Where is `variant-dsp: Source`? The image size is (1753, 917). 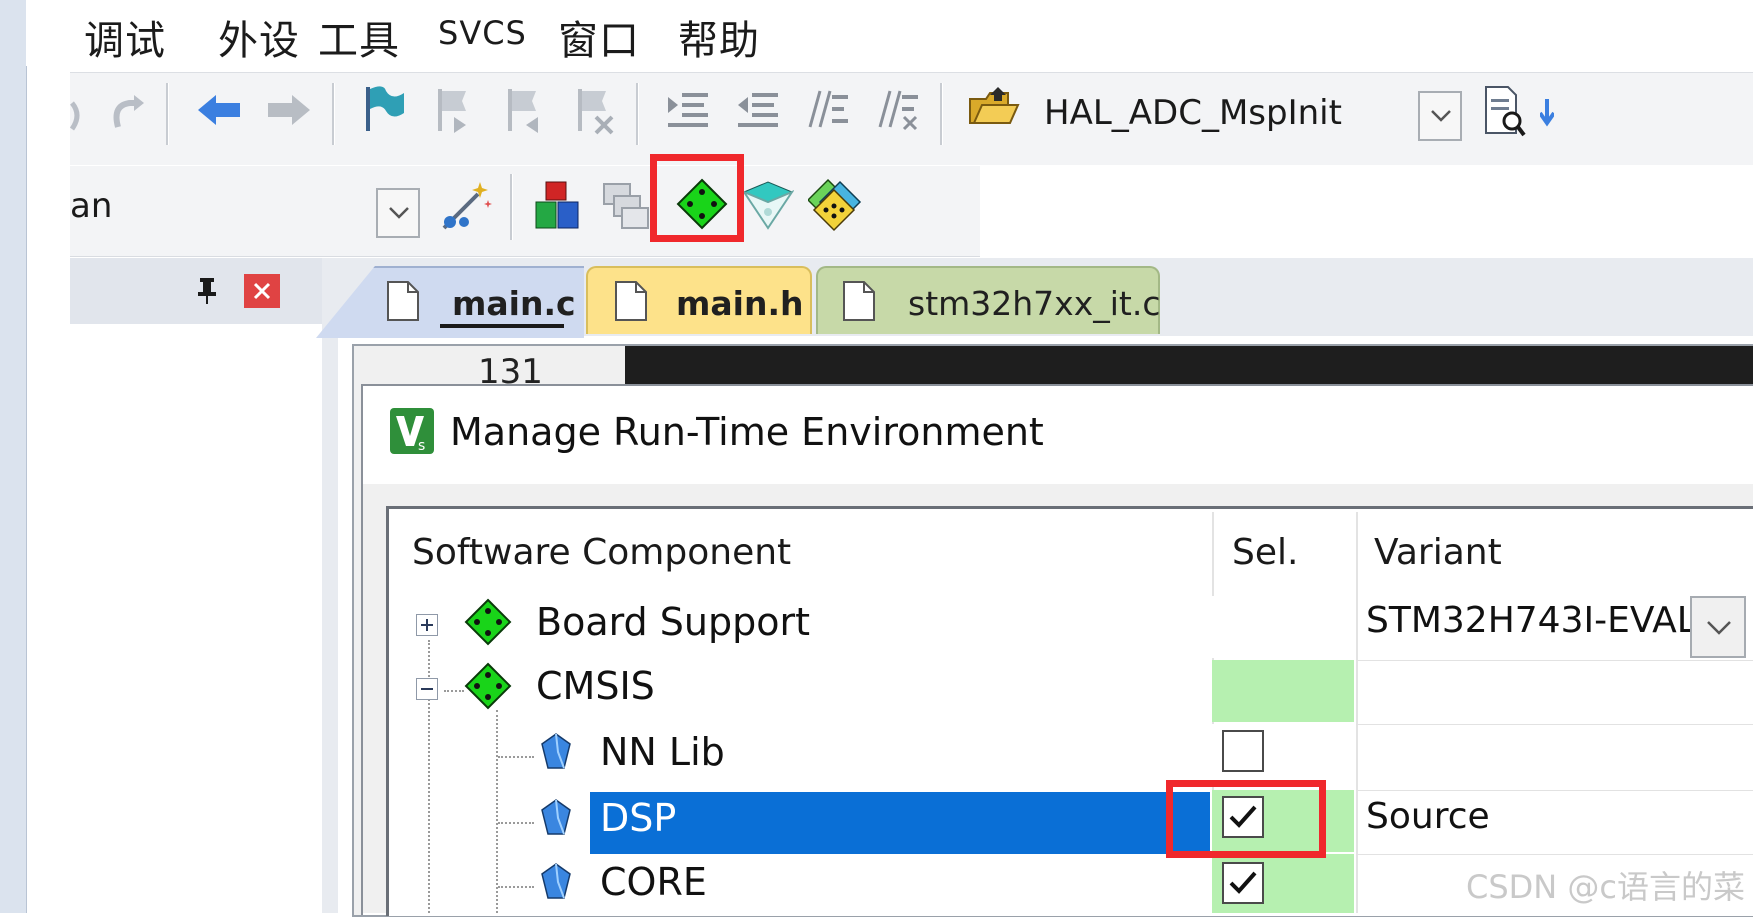 variant-dsp: Source is located at coordinates (1428, 816).